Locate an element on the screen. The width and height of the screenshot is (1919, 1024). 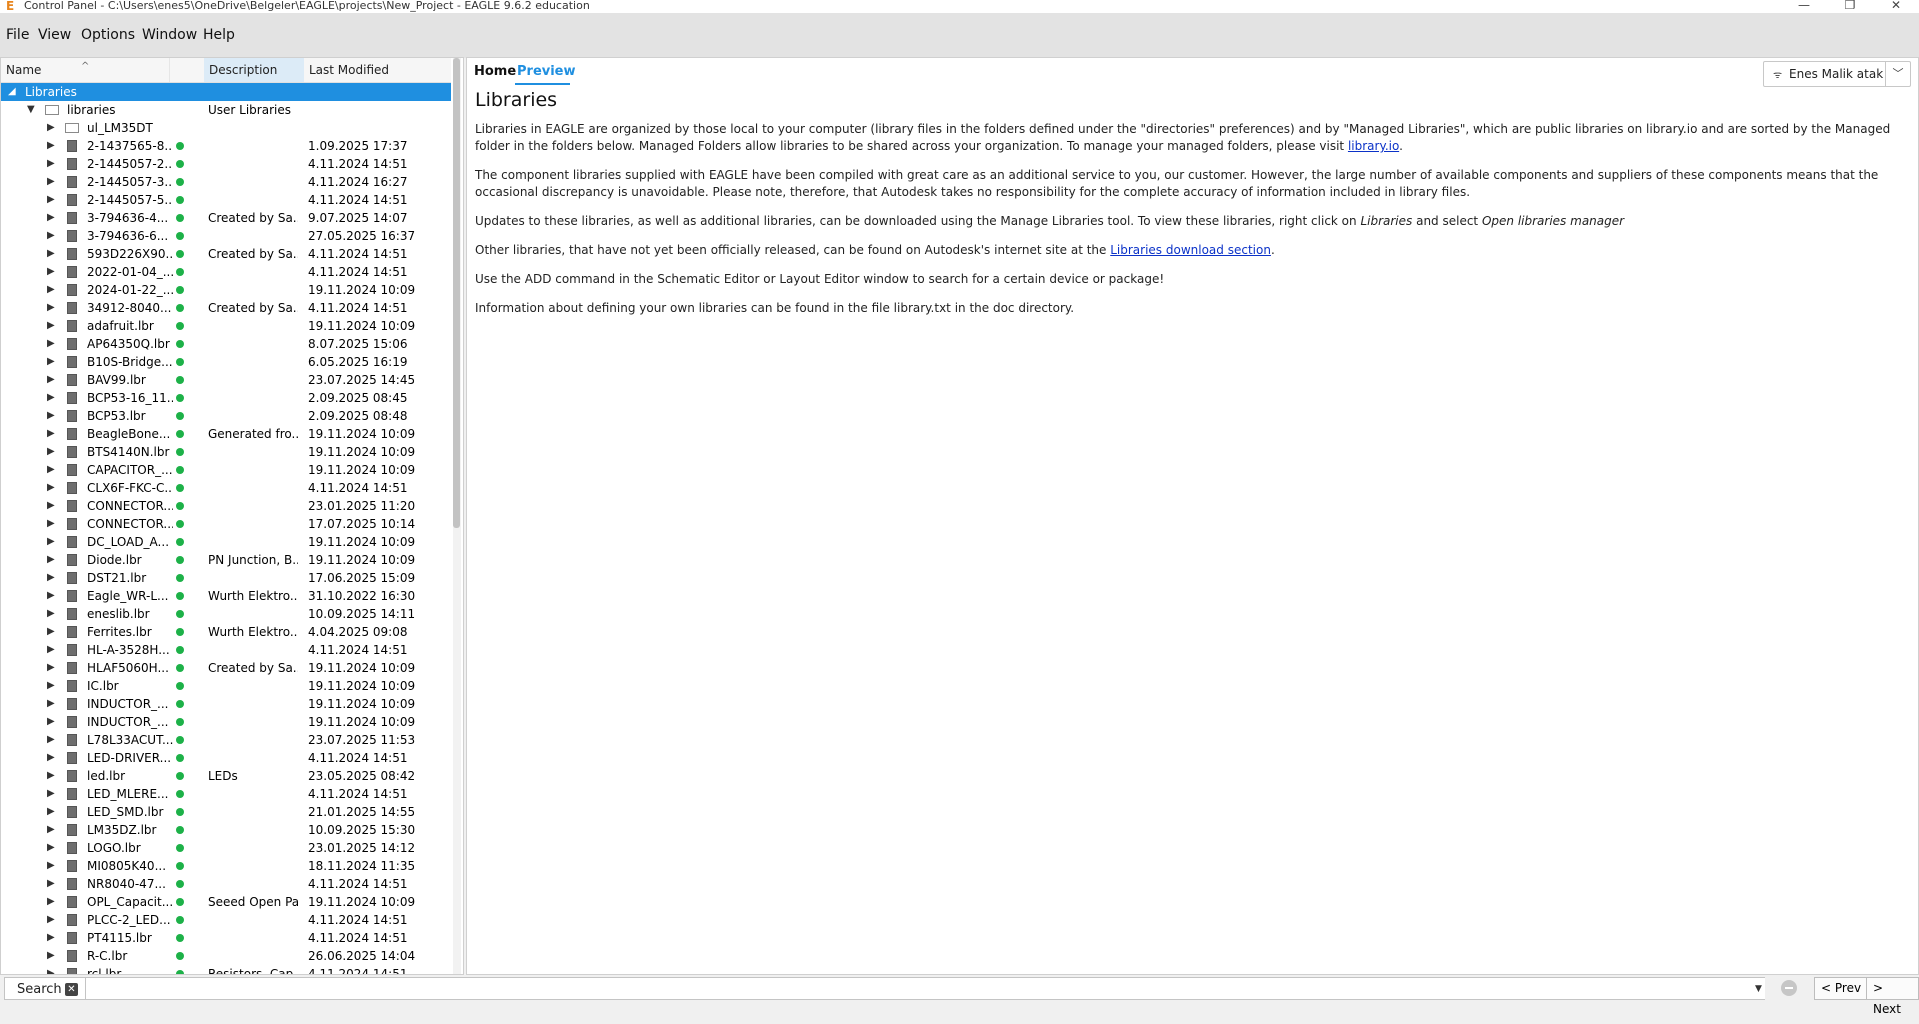
library-row: ▶ 2-1437565-8... 1.09.2025 17:37 is located at coordinates (226, 146).